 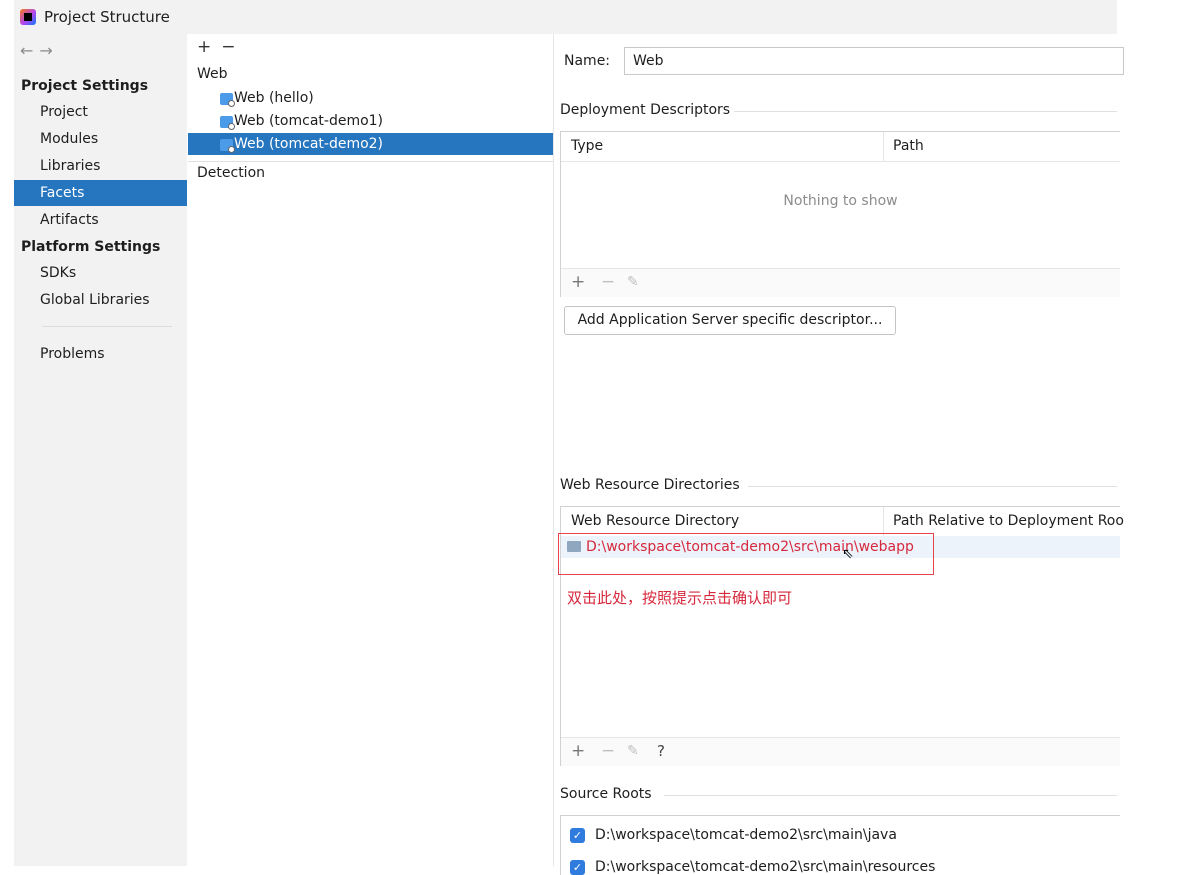 I want to click on tree-toolbar: +−, so click(x=221, y=47).